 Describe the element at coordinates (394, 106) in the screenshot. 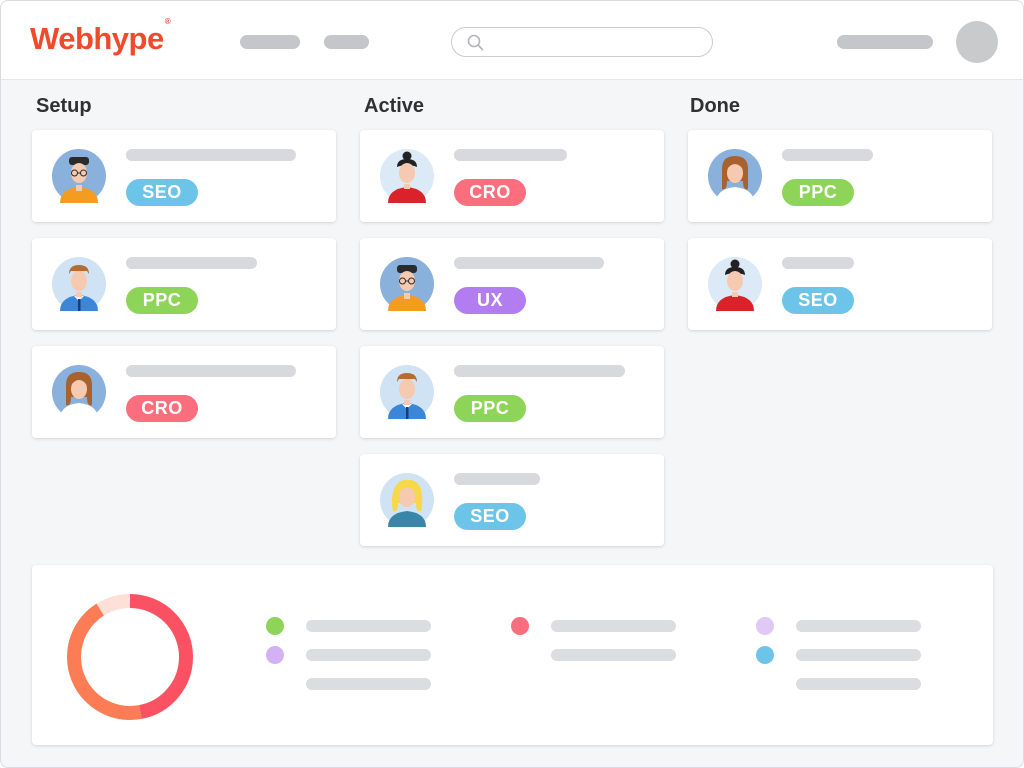

I see `column-title-active: Active` at that location.